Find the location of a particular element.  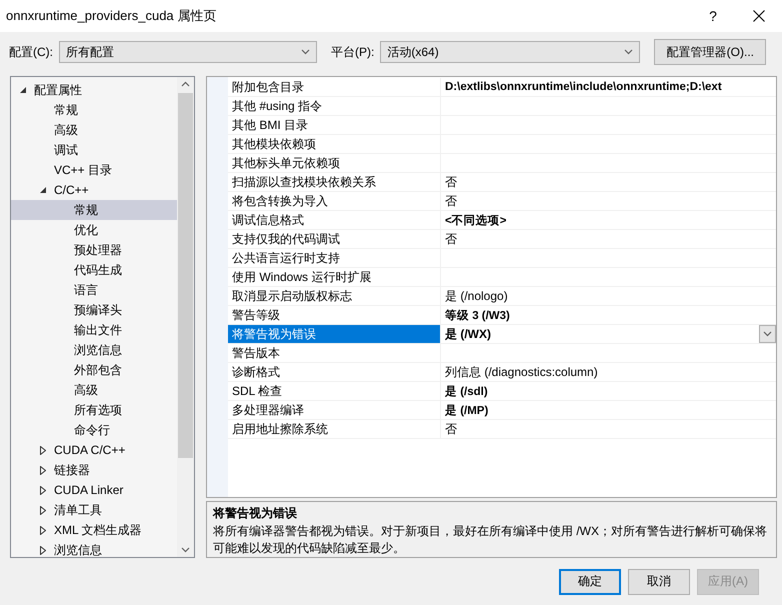

scrollbar is located at coordinates (185, 317).